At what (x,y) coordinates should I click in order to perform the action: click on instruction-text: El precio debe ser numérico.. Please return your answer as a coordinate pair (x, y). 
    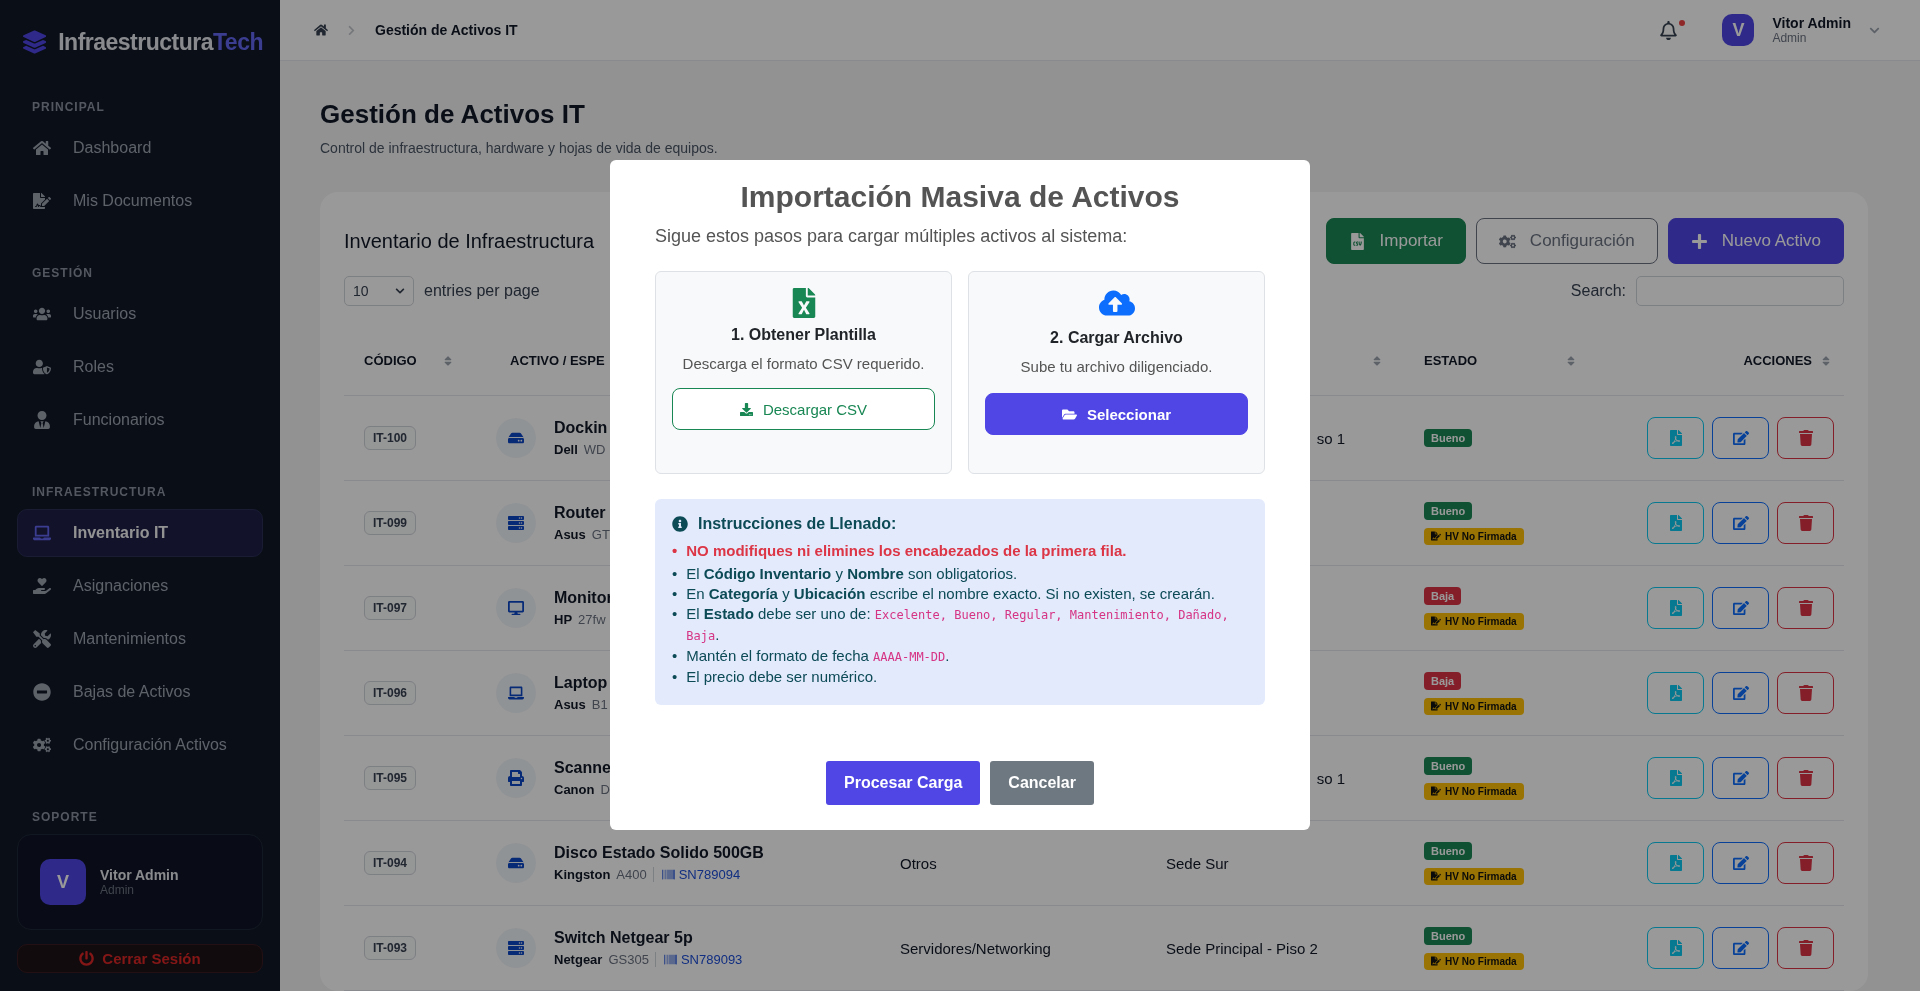
    Looking at the image, I should click on (782, 677).